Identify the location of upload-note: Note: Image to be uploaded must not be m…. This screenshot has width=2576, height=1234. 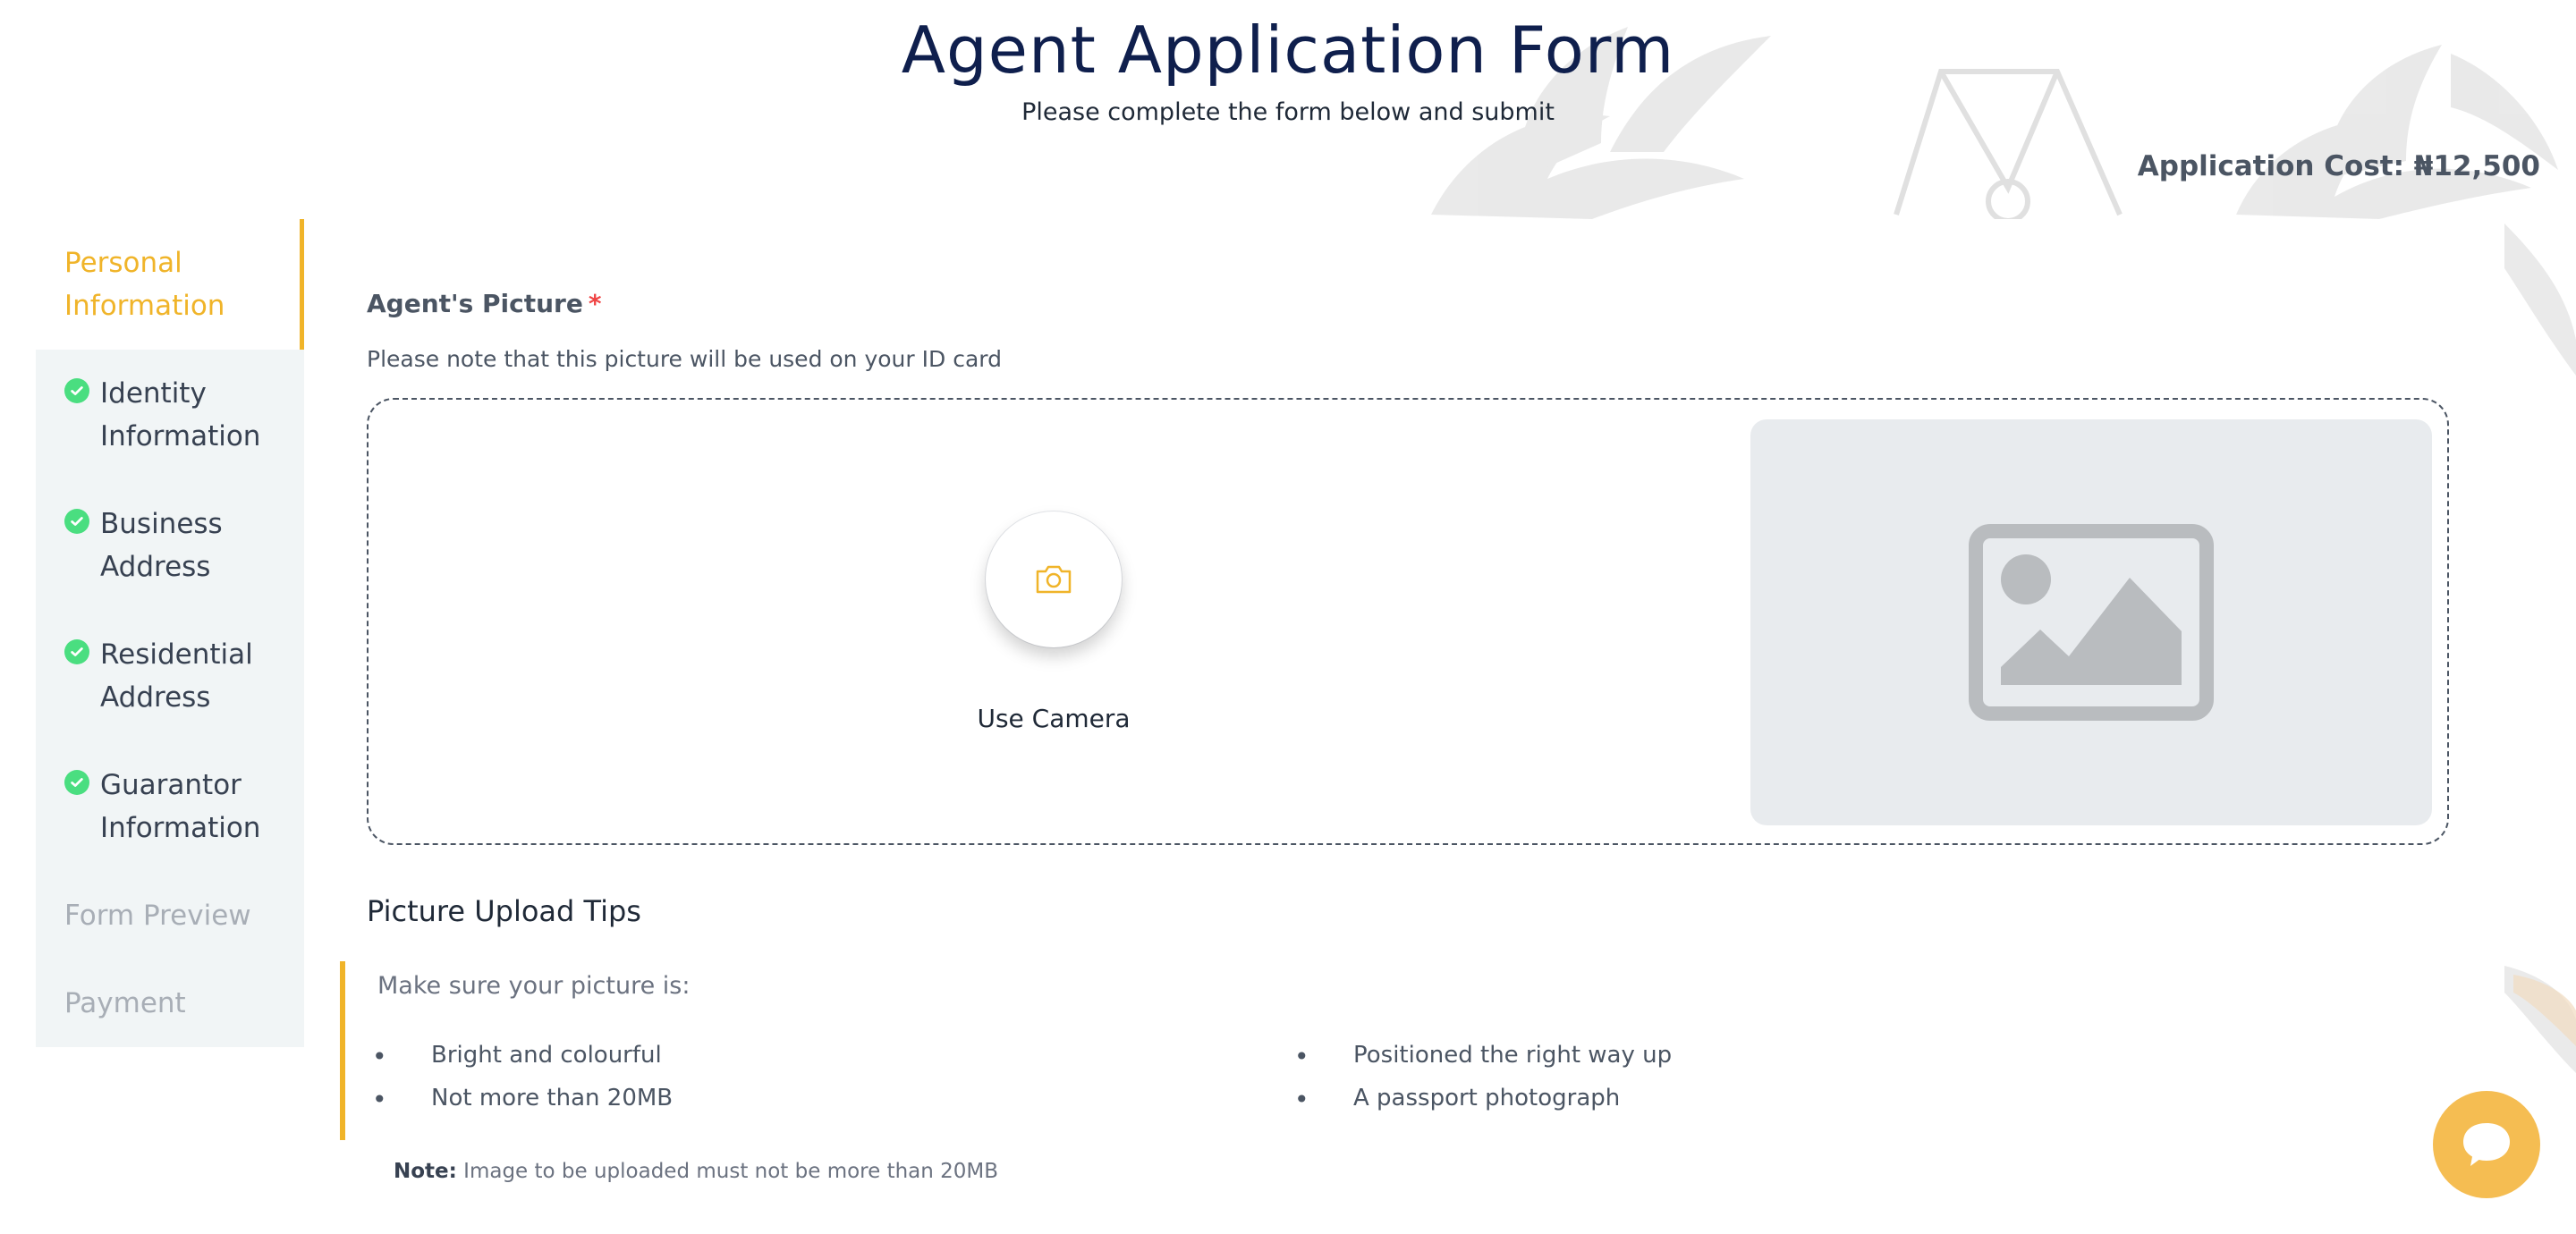
(696, 1171).